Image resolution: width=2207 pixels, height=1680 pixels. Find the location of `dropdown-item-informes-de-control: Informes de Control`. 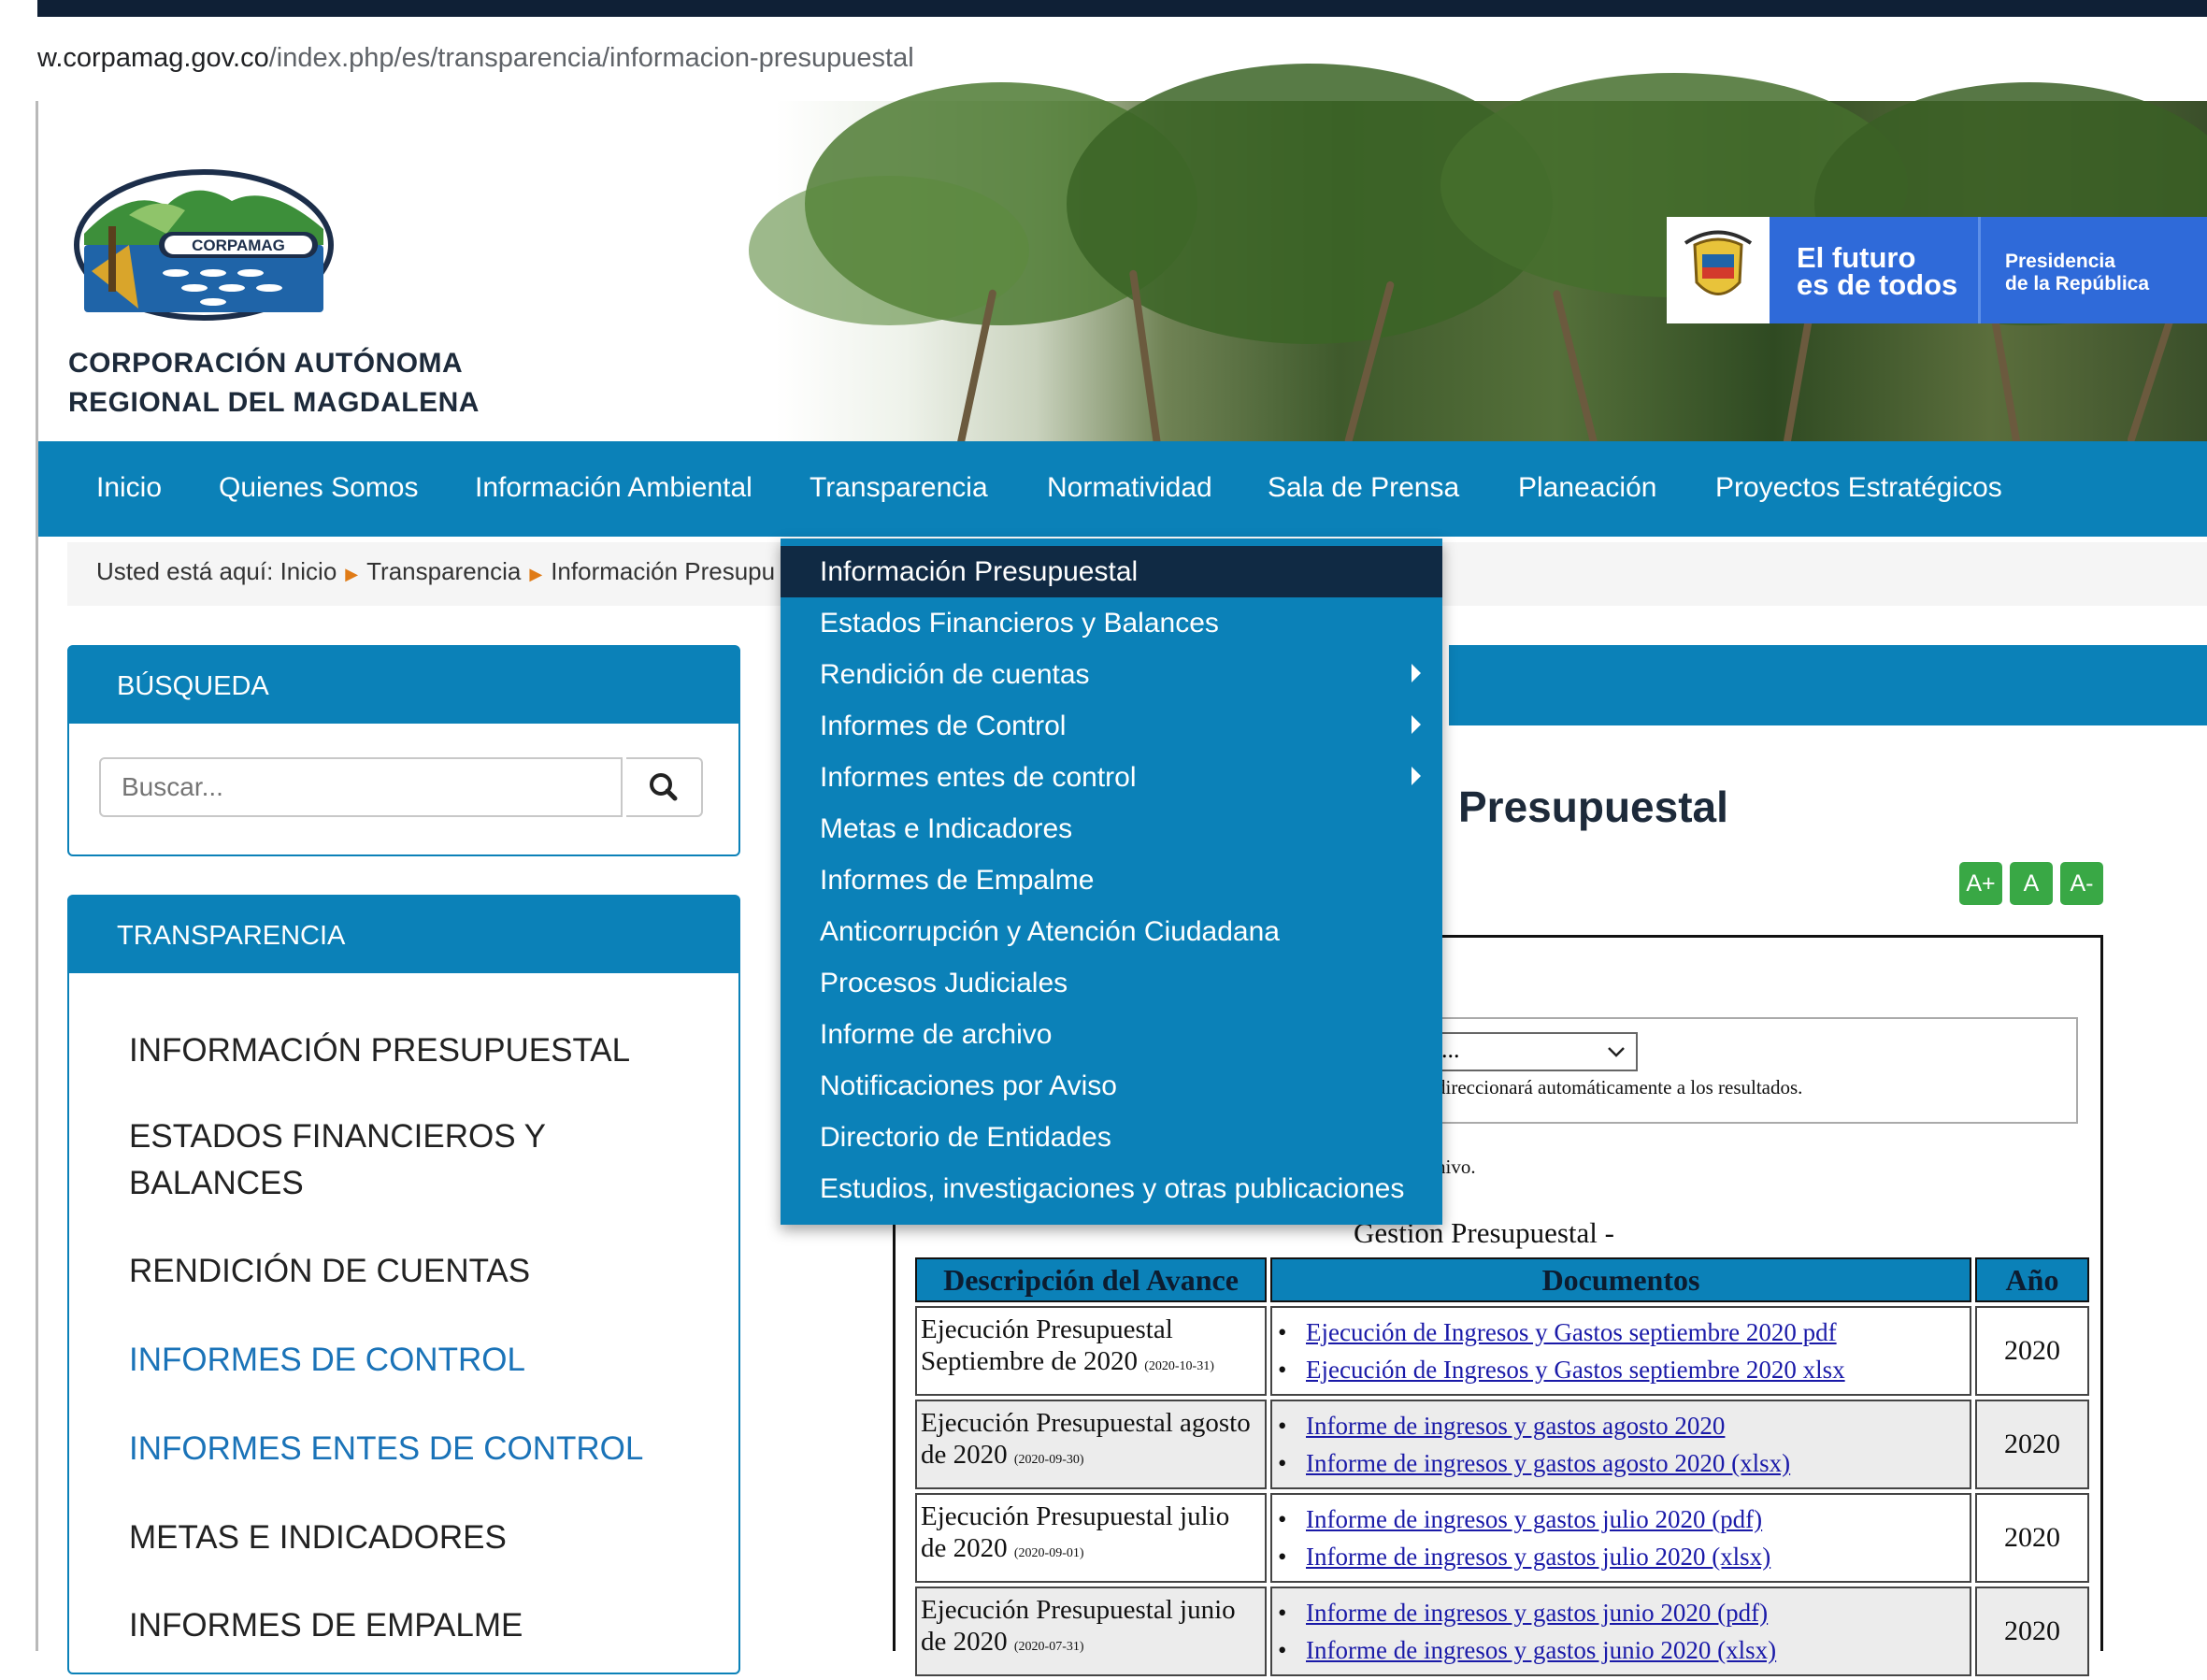

dropdown-item-informes-de-control: Informes de Control is located at coordinates (1111, 726).